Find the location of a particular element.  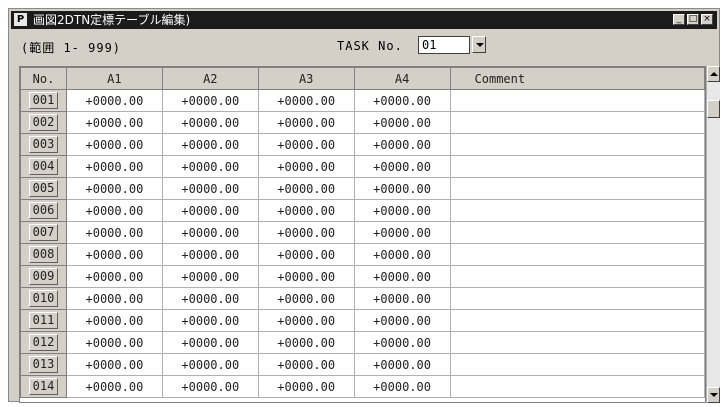

scroll-down-button is located at coordinates (713, 395).